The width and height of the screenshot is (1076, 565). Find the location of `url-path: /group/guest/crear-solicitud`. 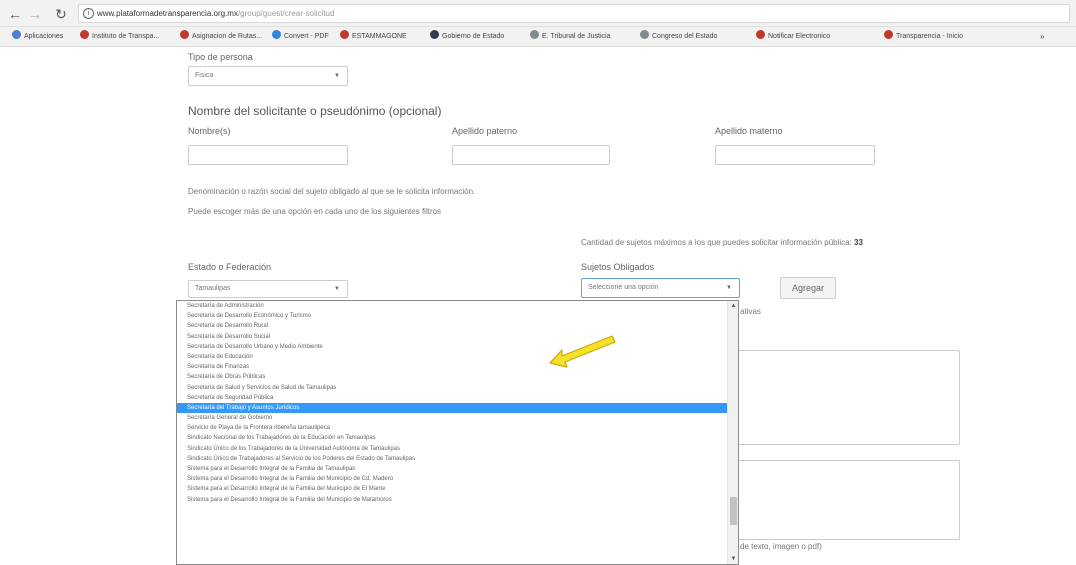

url-path: /group/guest/crear-solicitud is located at coordinates (286, 13).